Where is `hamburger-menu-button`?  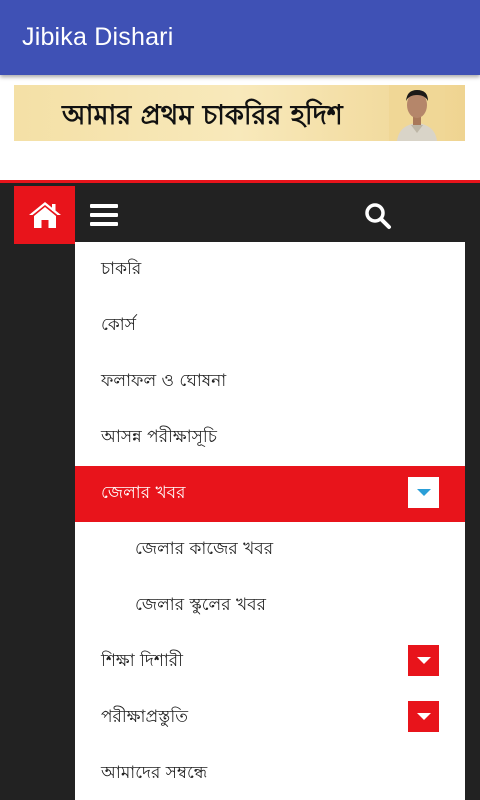 hamburger-menu-button is located at coordinates (104, 215).